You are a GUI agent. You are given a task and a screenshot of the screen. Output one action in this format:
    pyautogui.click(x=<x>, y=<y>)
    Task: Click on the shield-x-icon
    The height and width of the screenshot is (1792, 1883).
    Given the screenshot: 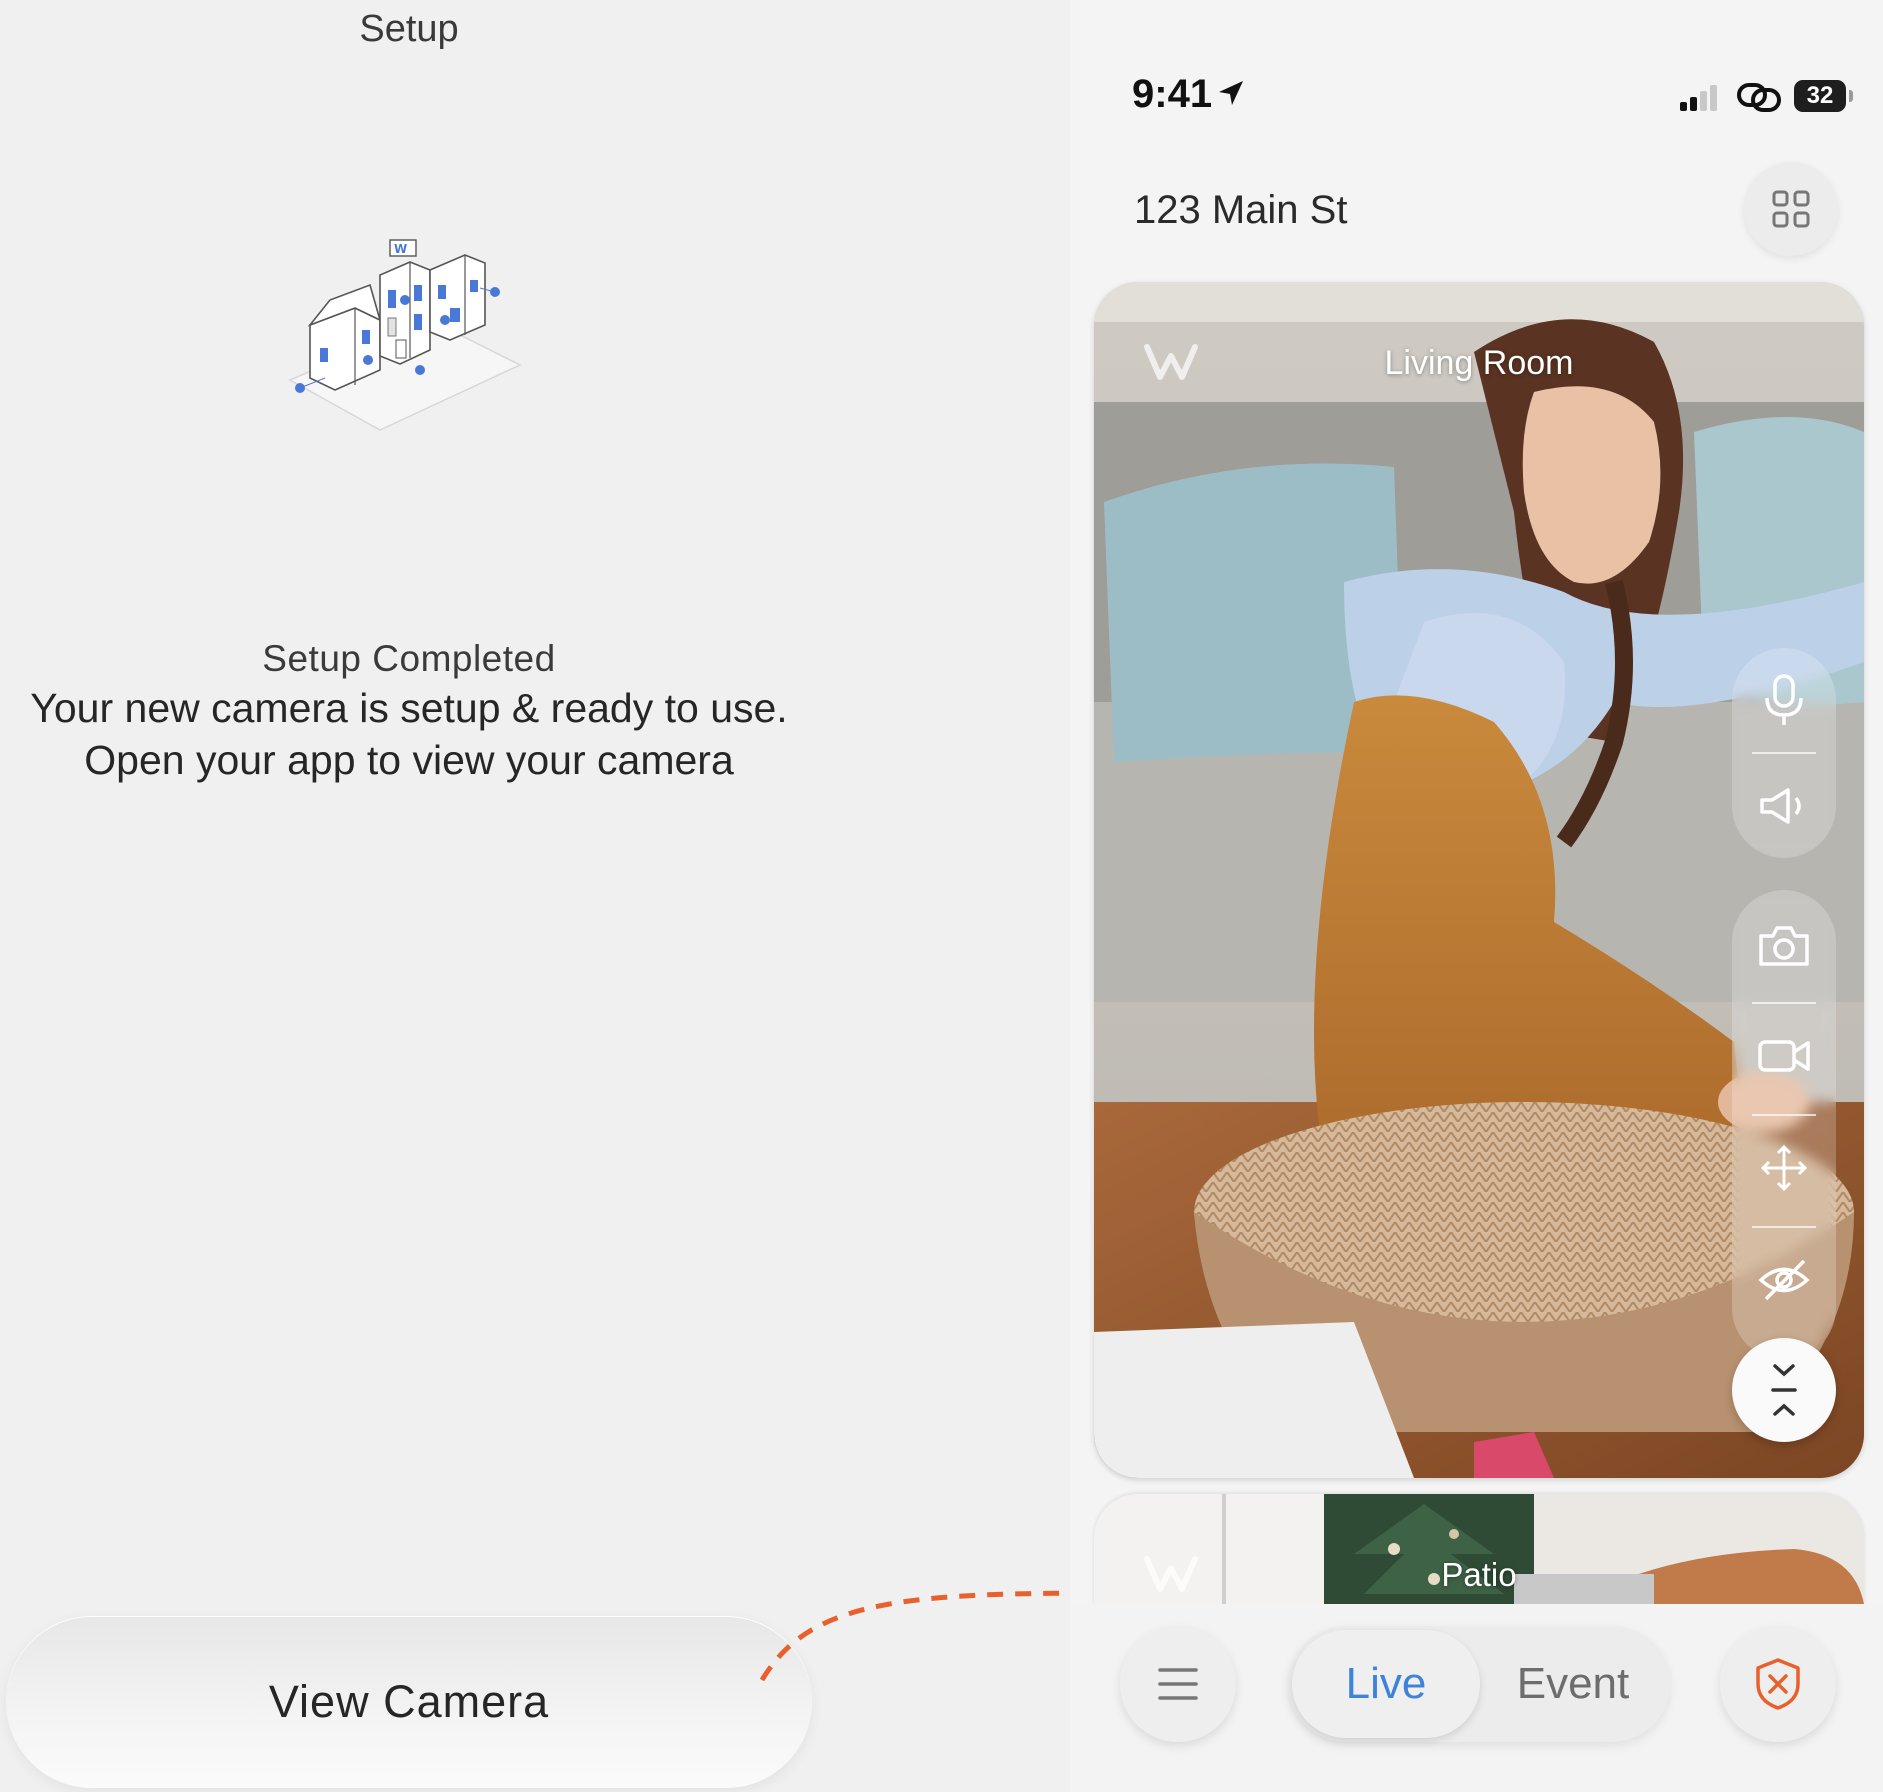 What is the action you would take?
    pyautogui.click(x=1778, y=1684)
    